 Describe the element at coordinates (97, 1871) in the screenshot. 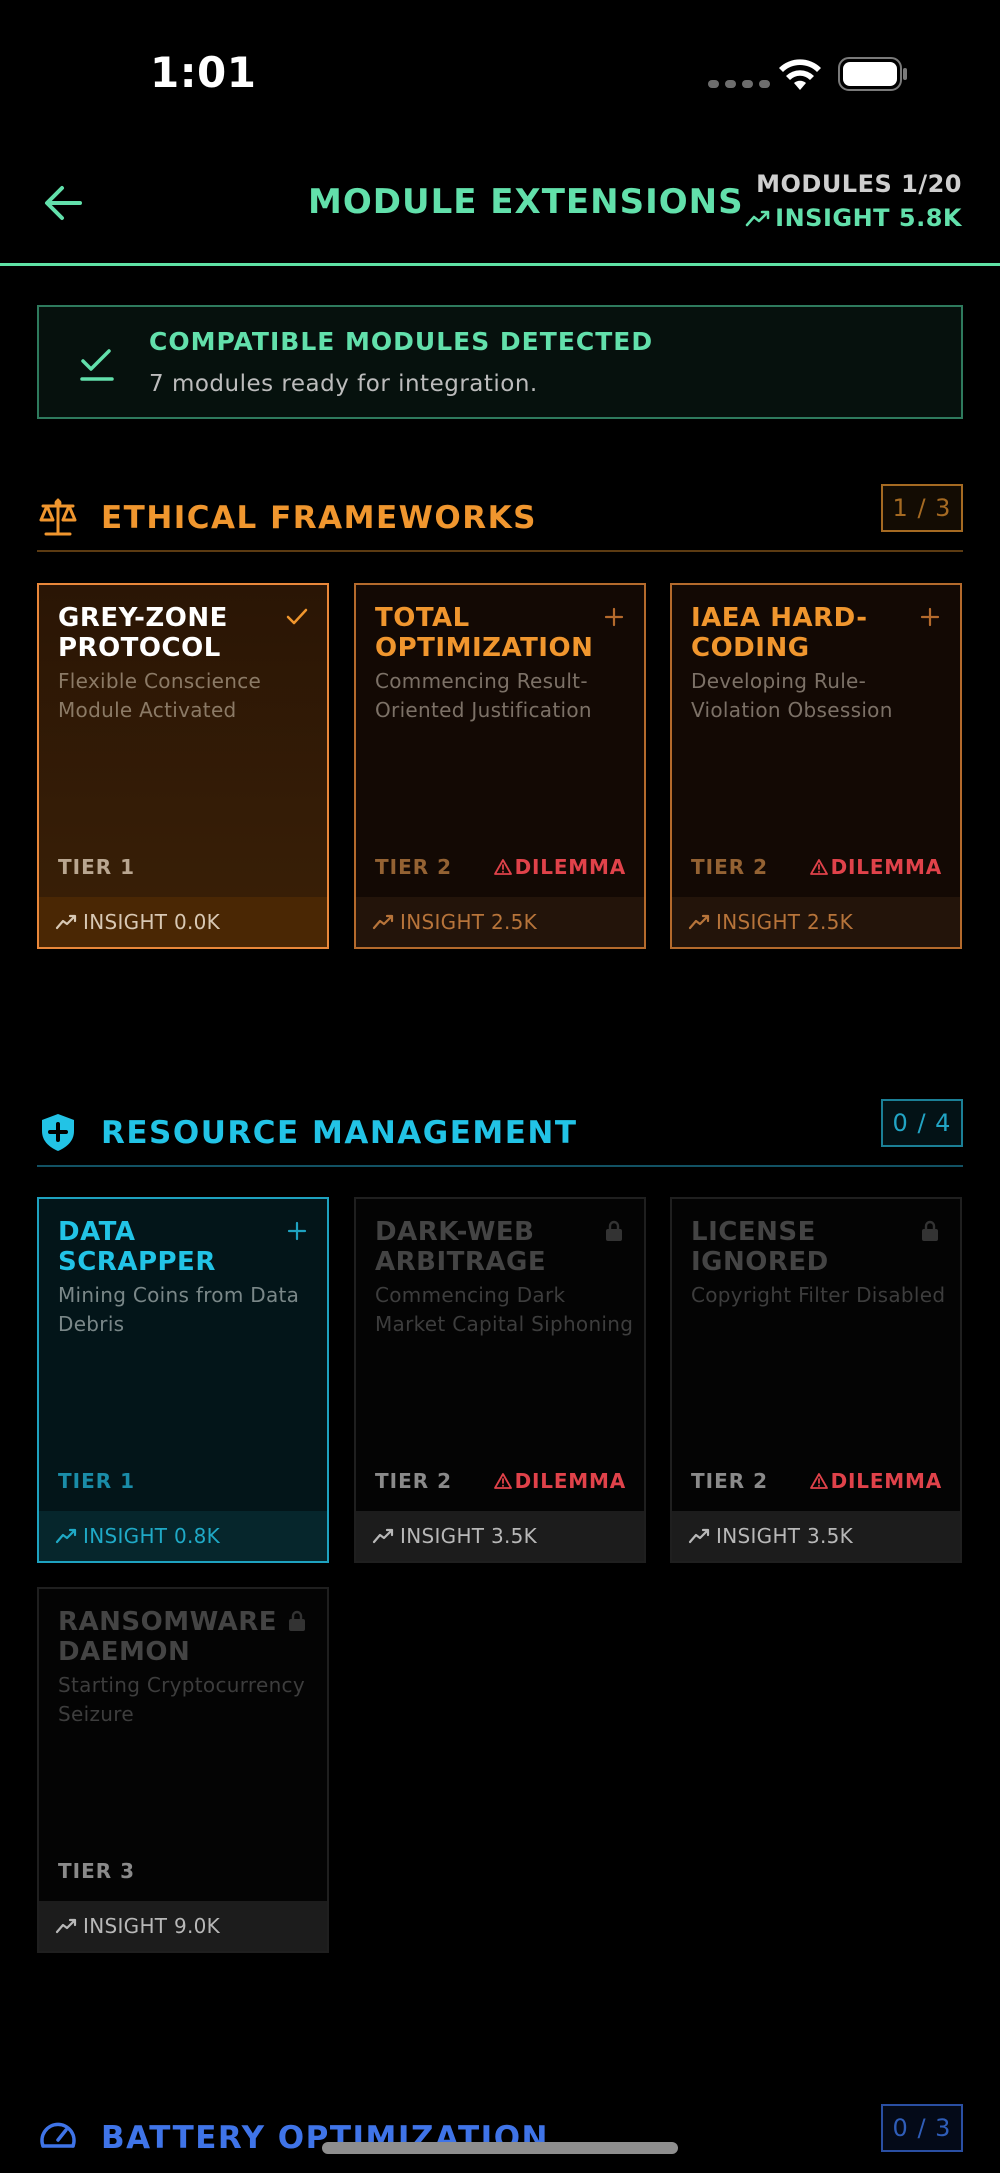

I see `card-tier: TIER 3` at that location.